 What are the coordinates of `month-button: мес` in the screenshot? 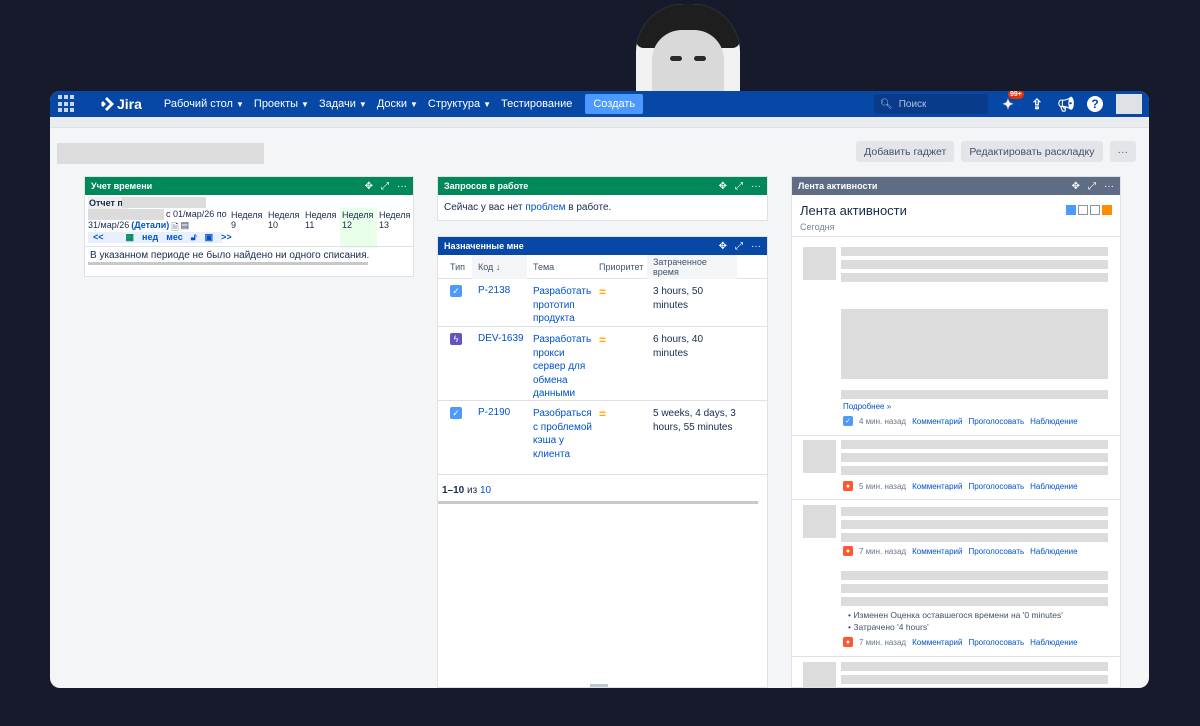 It's located at (174, 237).